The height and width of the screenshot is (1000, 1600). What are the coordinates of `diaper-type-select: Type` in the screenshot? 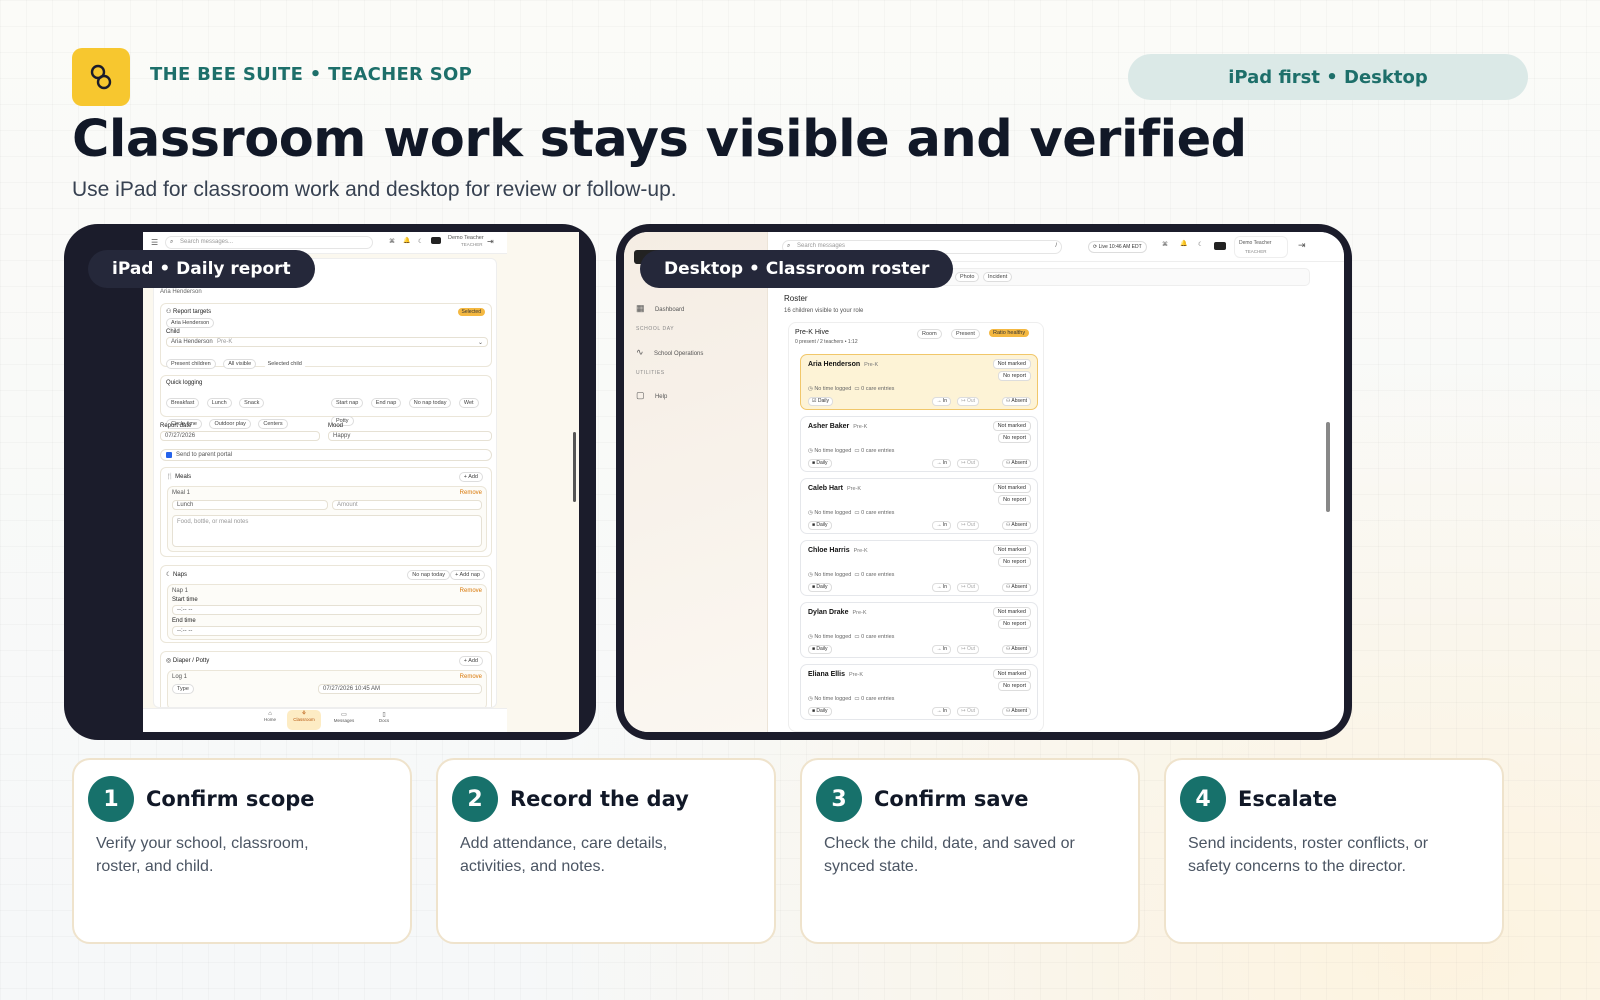 It's located at (183, 689).